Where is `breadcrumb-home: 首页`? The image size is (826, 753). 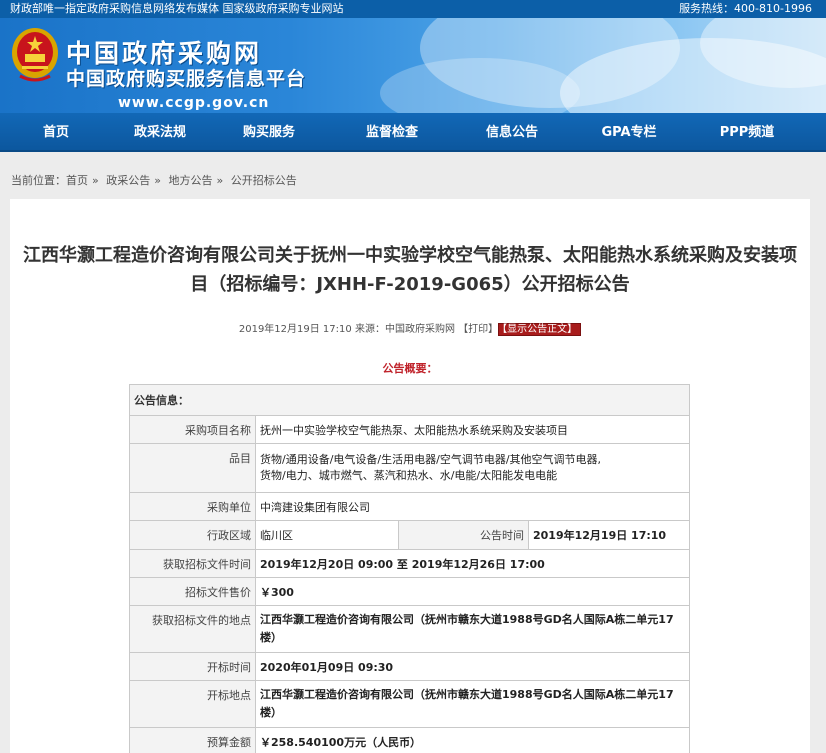
breadcrumb-home: 首页 is located at coordinates (77, 180).